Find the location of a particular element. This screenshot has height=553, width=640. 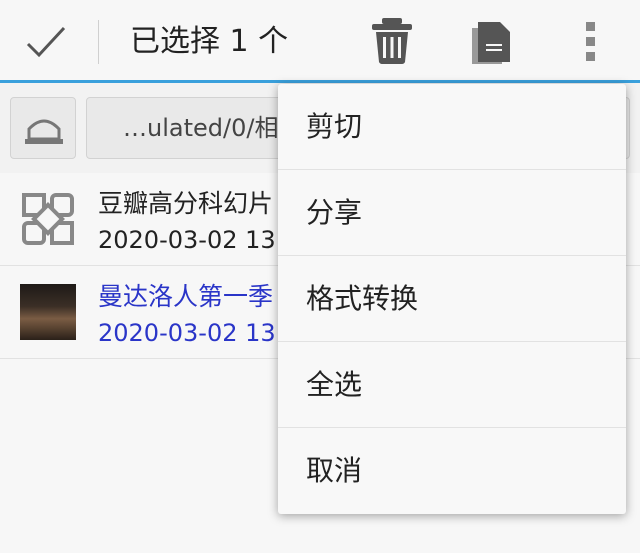

folder-grid-icon is located at coordinates (48, 219).